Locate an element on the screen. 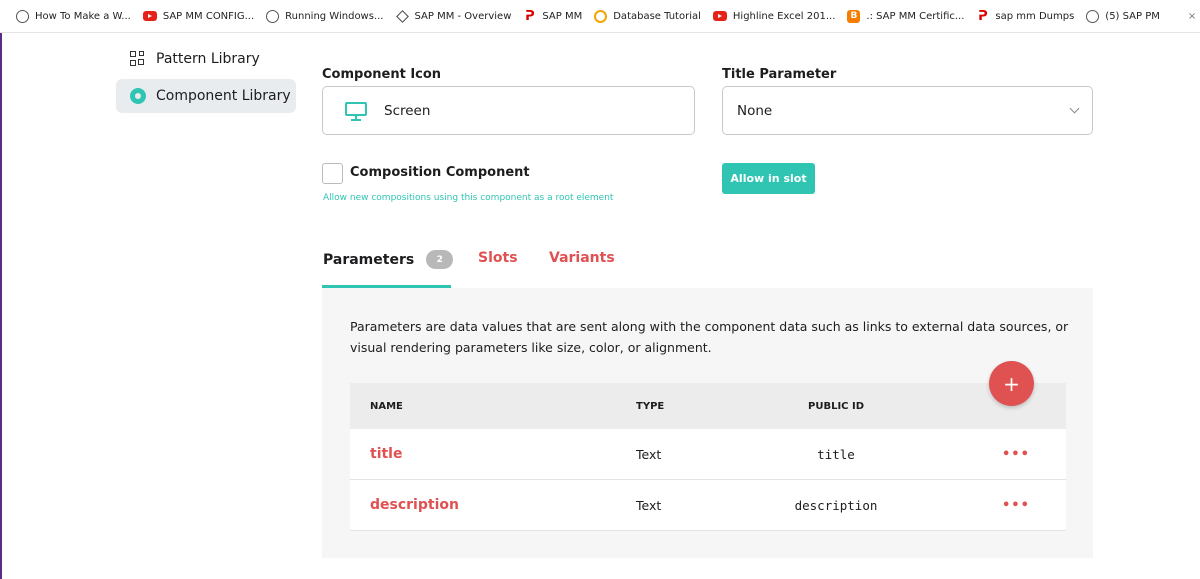 The width and height of the screenshot is (1200, 579). tab-parameters: Parameters 2 is located at coordinates (388, 259).